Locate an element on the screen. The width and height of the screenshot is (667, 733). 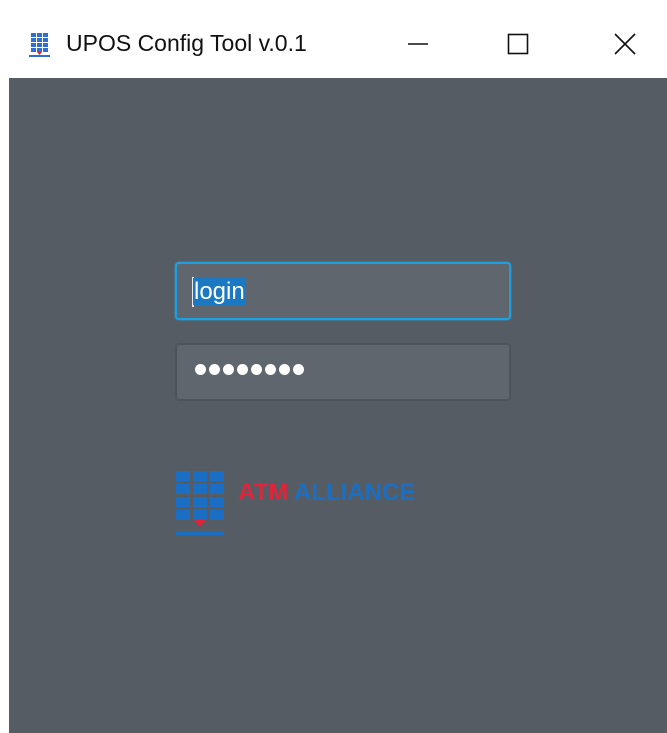
window-title: UPOS Config Tool v.0.1 is located at coordinates (186, 43).